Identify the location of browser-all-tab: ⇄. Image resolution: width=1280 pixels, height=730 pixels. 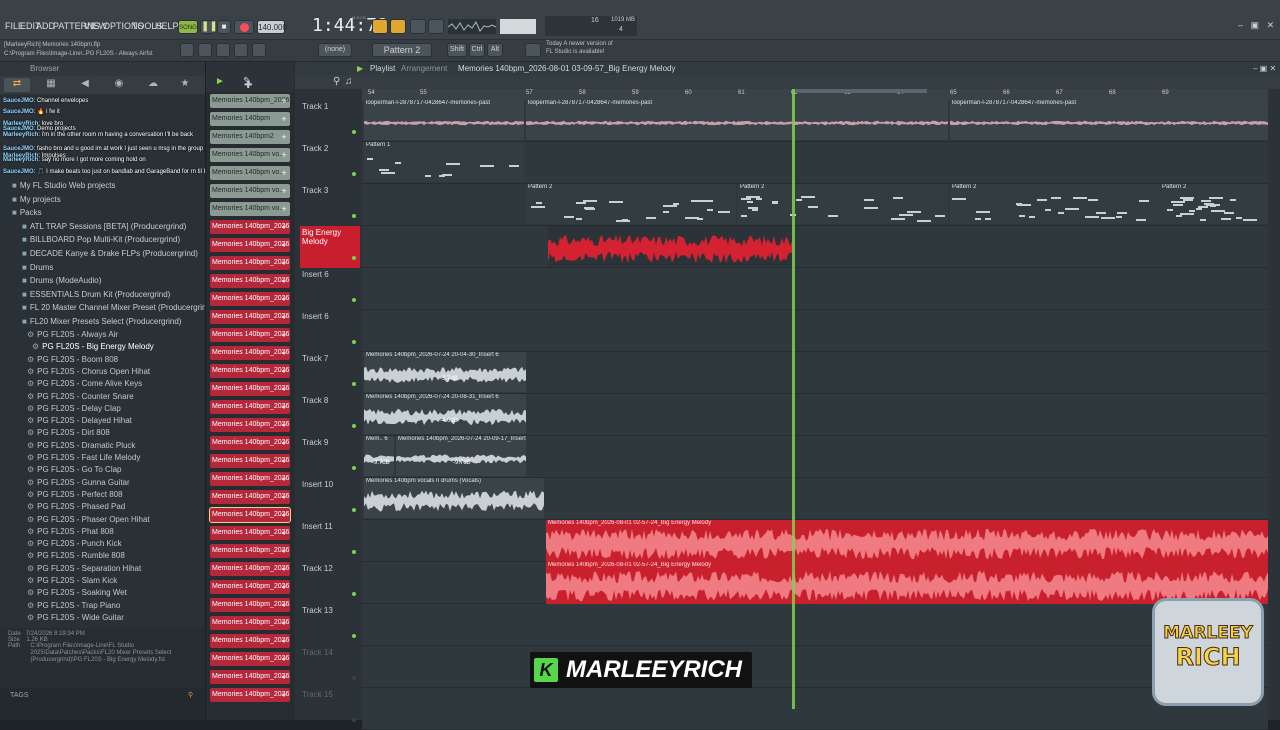
(17, 85).